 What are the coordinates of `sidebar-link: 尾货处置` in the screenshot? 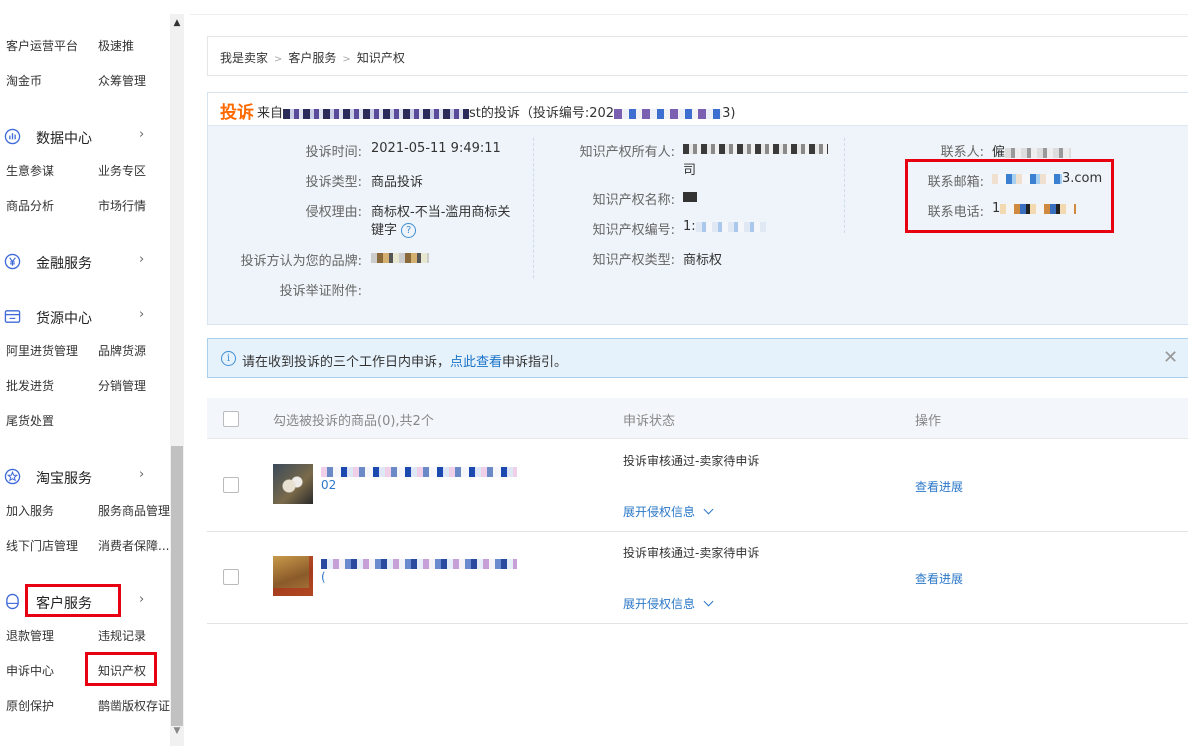 It's located at (30, 421).